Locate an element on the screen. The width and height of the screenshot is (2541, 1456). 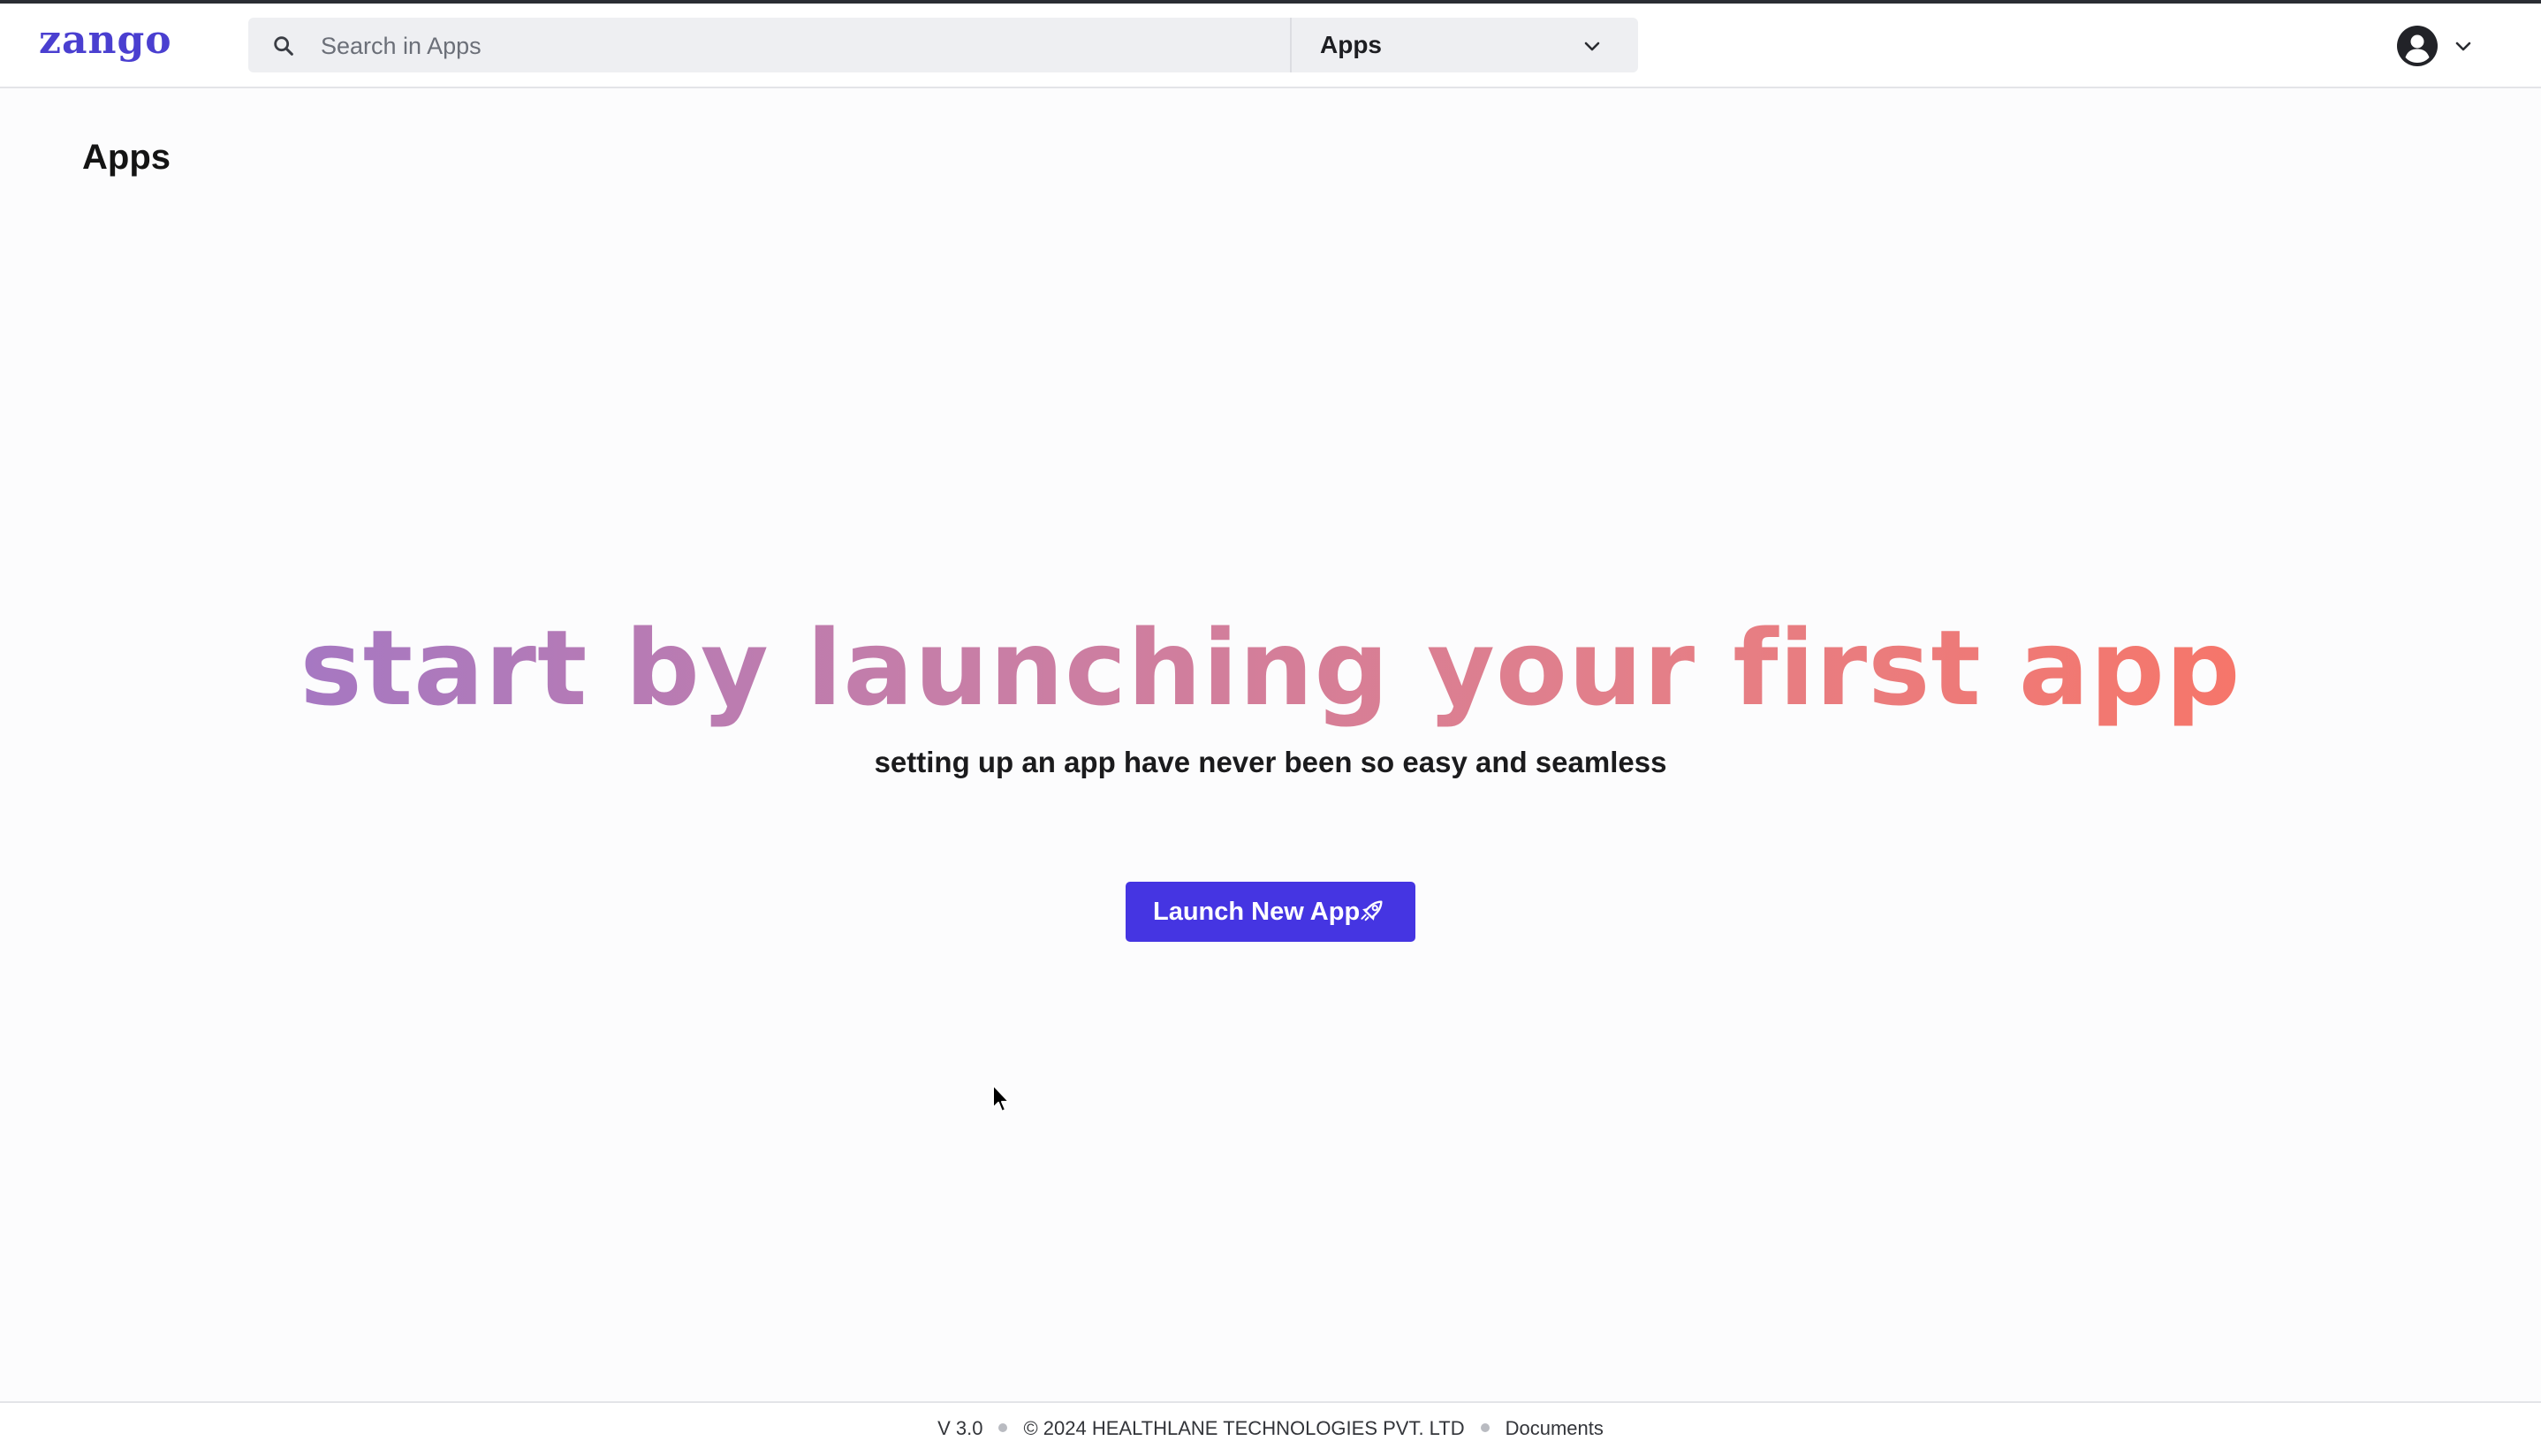
zango-logo: zango is located at coordinates (105, 41).